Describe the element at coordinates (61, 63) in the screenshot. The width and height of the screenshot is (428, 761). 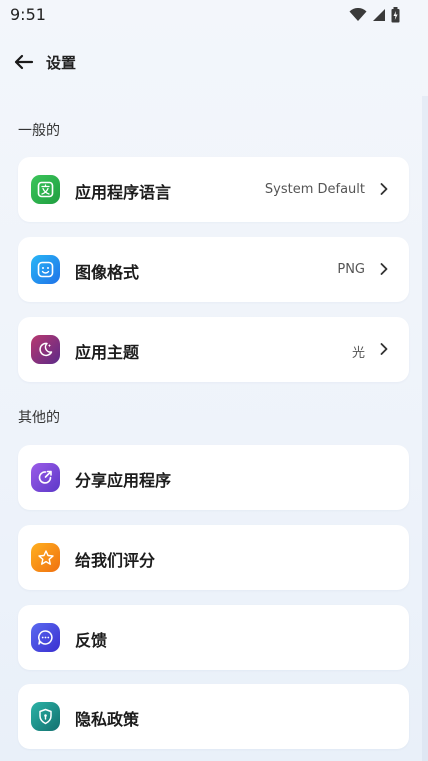
I see `page-title: 设置` at that location.